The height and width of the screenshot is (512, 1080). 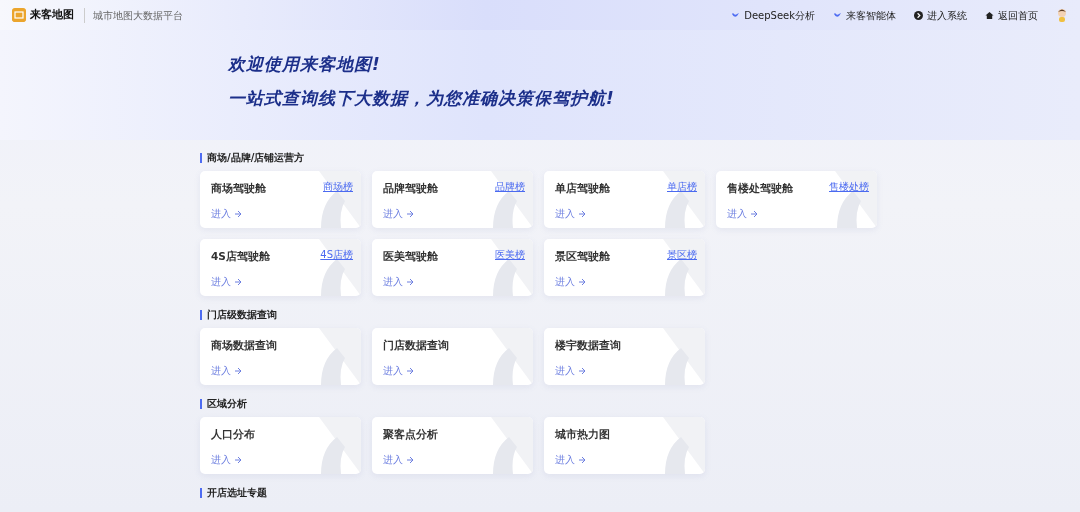 What do you see at coordinates (989, 15) in the screenshot?
I see `home-icon` at bounding box center [989, 15].